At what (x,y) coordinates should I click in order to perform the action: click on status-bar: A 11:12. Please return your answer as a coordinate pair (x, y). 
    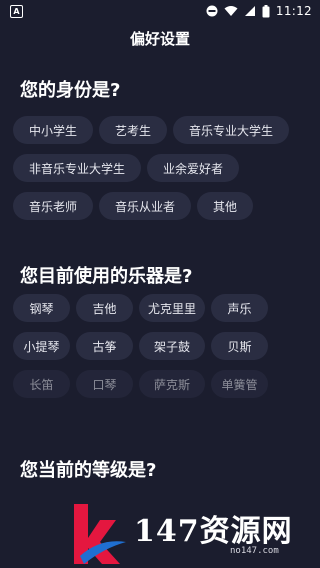
    Looking at the image, I should click on (160, 11).